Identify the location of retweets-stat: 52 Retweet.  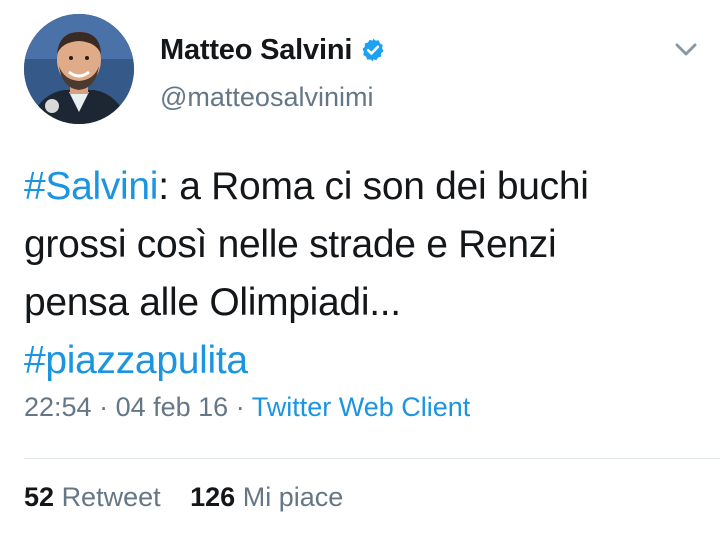
(92, 497).